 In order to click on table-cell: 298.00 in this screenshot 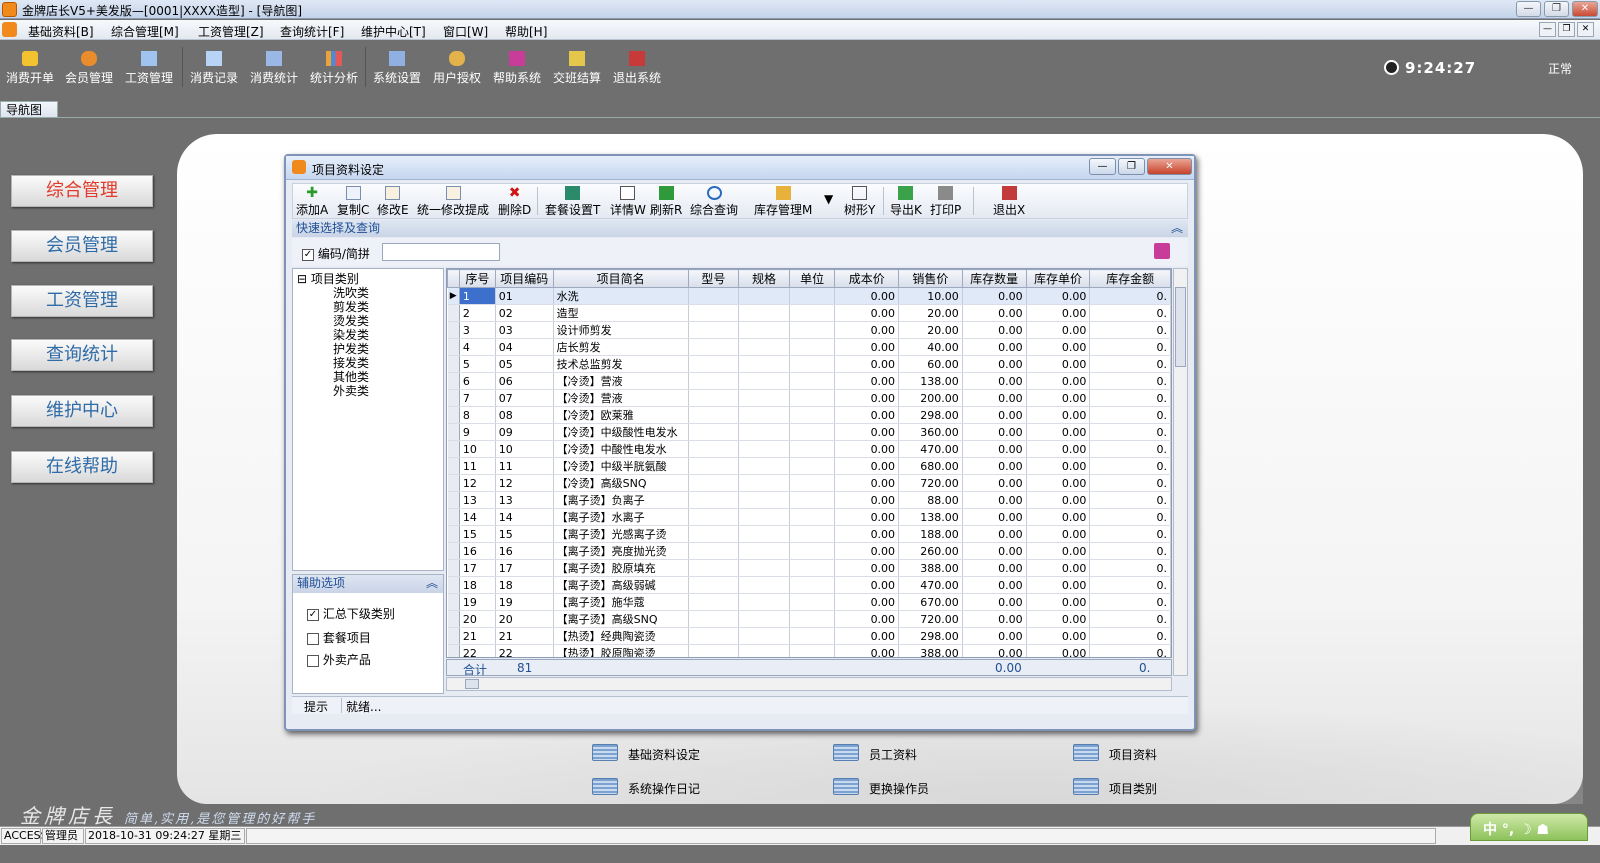, I will do `click(930, 636)`.